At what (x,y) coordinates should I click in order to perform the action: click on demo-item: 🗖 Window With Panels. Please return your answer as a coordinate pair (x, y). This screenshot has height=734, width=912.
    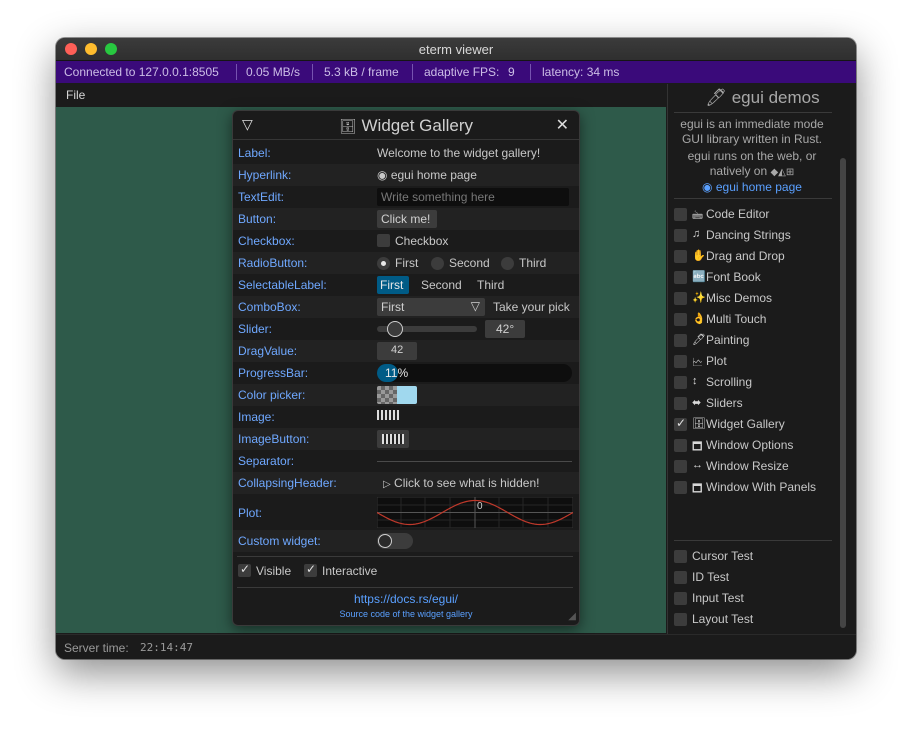
    Looking at the image, I should click on (754, 488).